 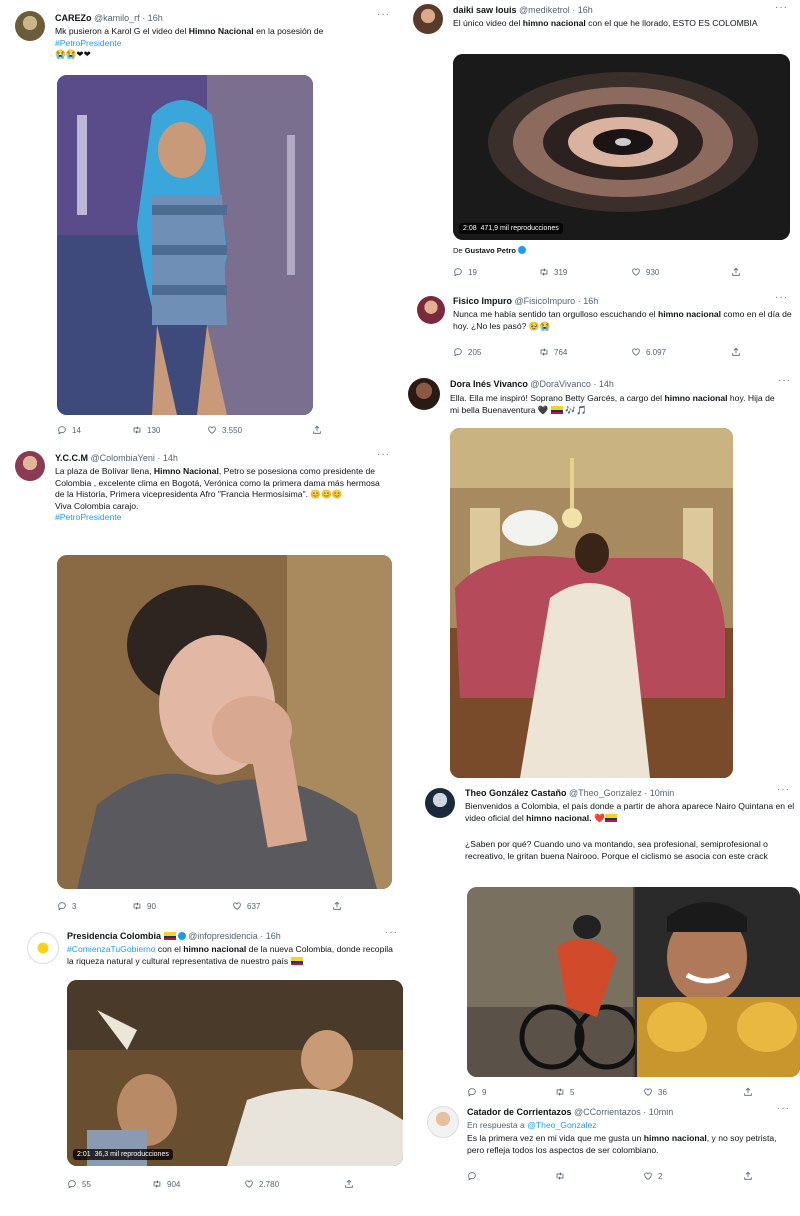 What do you see at coordinates (235, 1073) in the screenshot?
I see `tweet-video: 2:01 36,3 mil reproducciones` at bounding box center [235, 1073].